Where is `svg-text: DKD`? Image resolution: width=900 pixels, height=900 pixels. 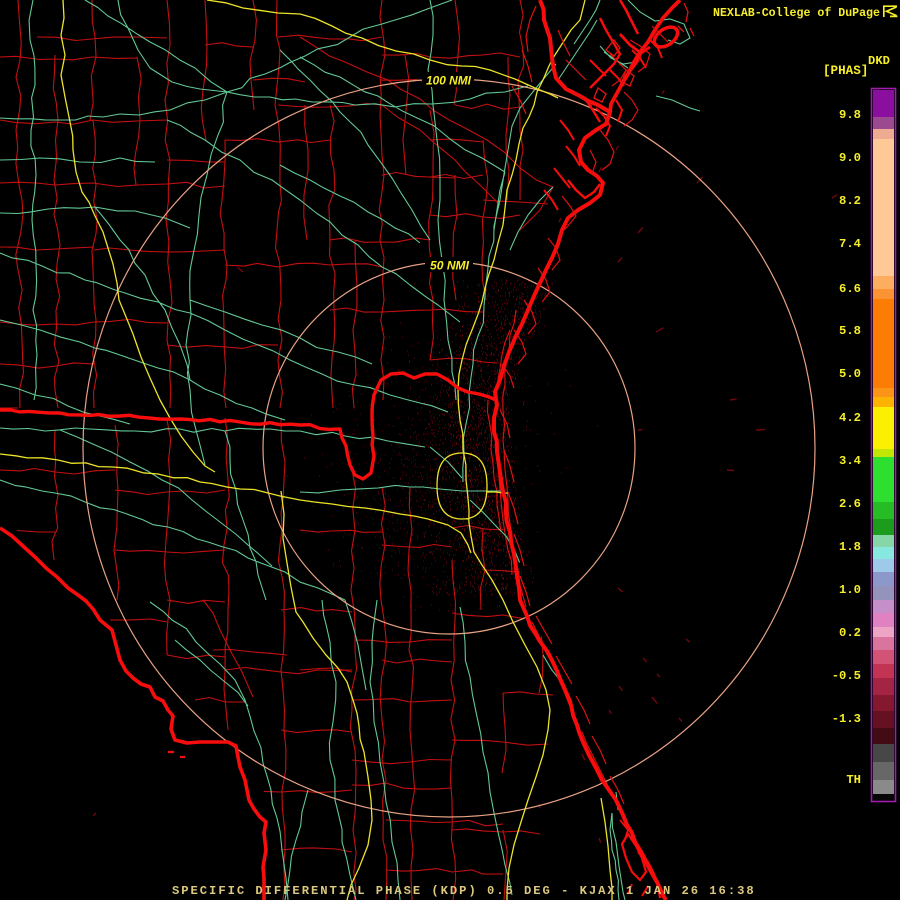
svg-text: DKD is located at coordinates (879, 61).